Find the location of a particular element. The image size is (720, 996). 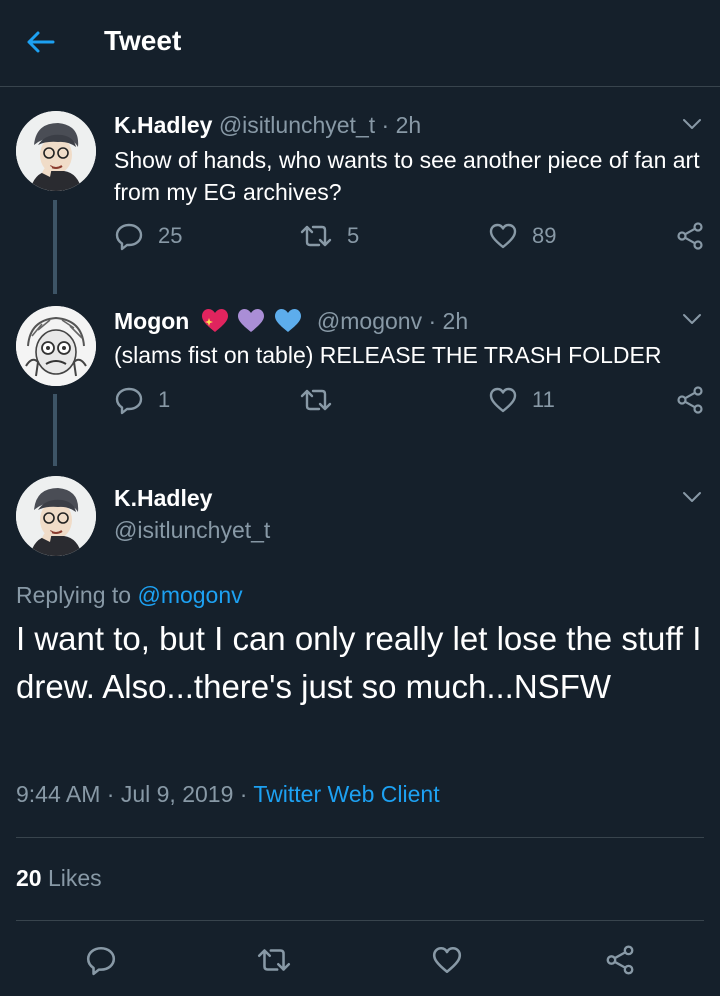

like-count: 11 is located at coordinates (543, 399).